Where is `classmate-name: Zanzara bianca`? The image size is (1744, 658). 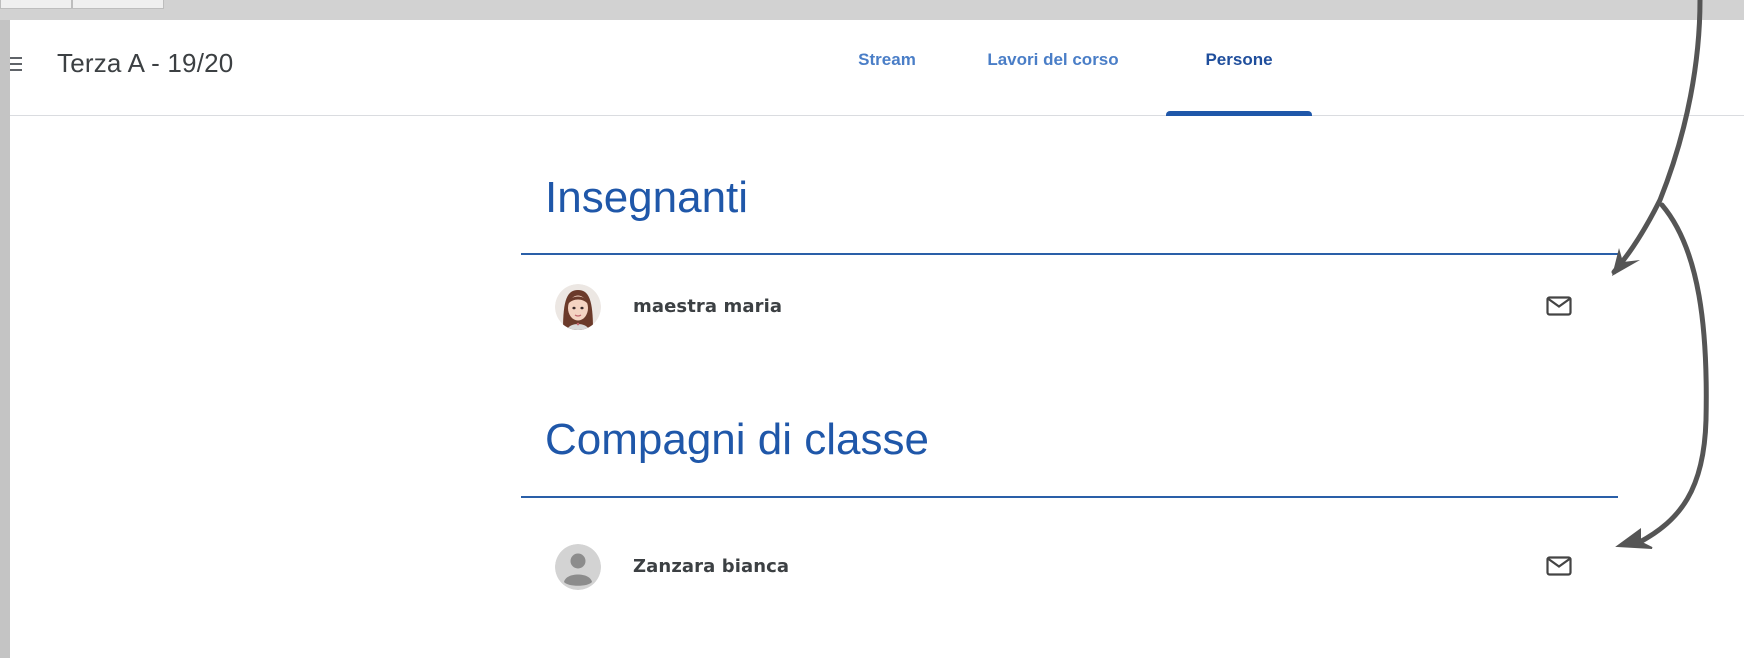 classmate-name: Zanzara bianca is located at coordinates (711, 566).